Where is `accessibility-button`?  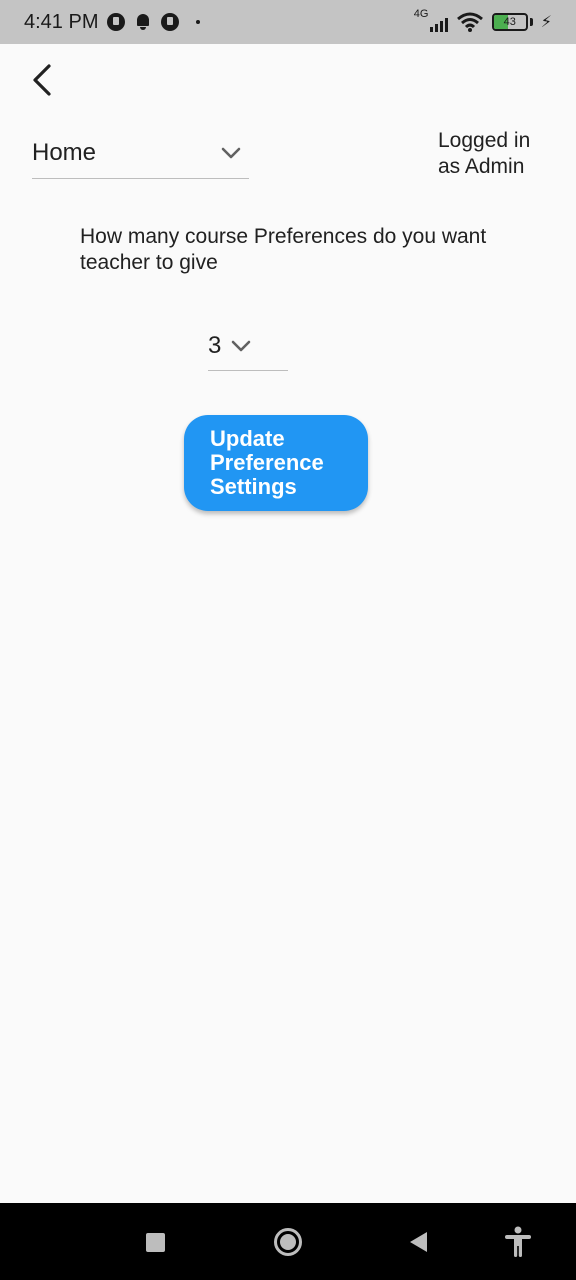
accessibility-button is located at coordinates (518, 1242).